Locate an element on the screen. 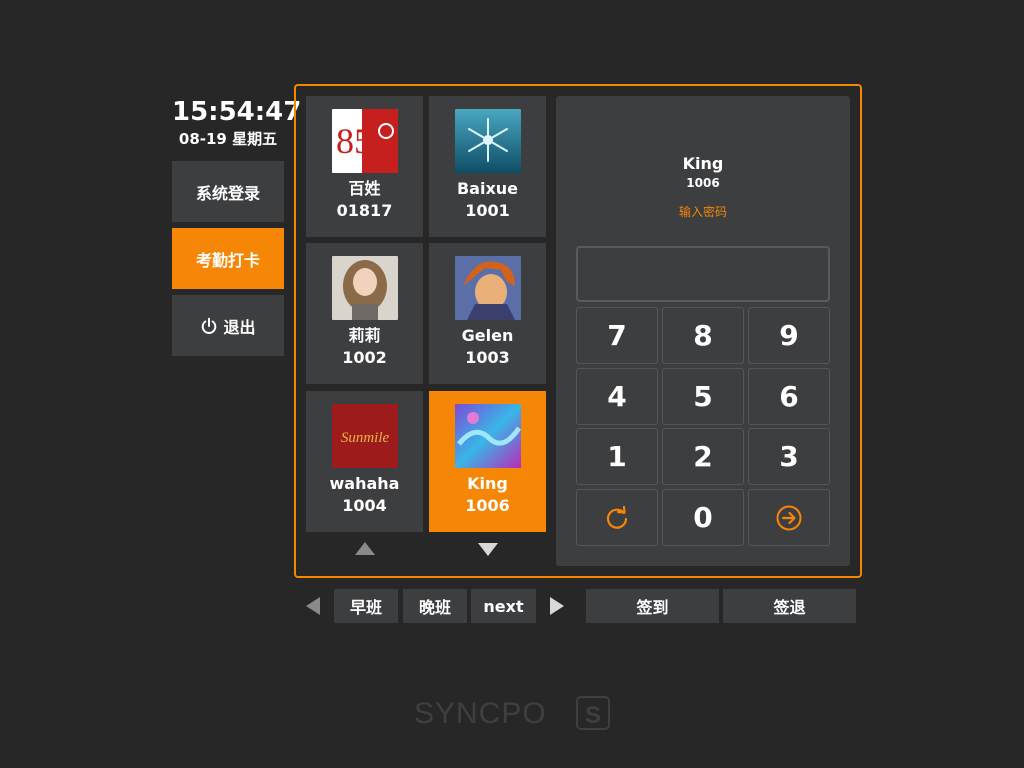  key-1: 1 is located at coordinates (617, 456).